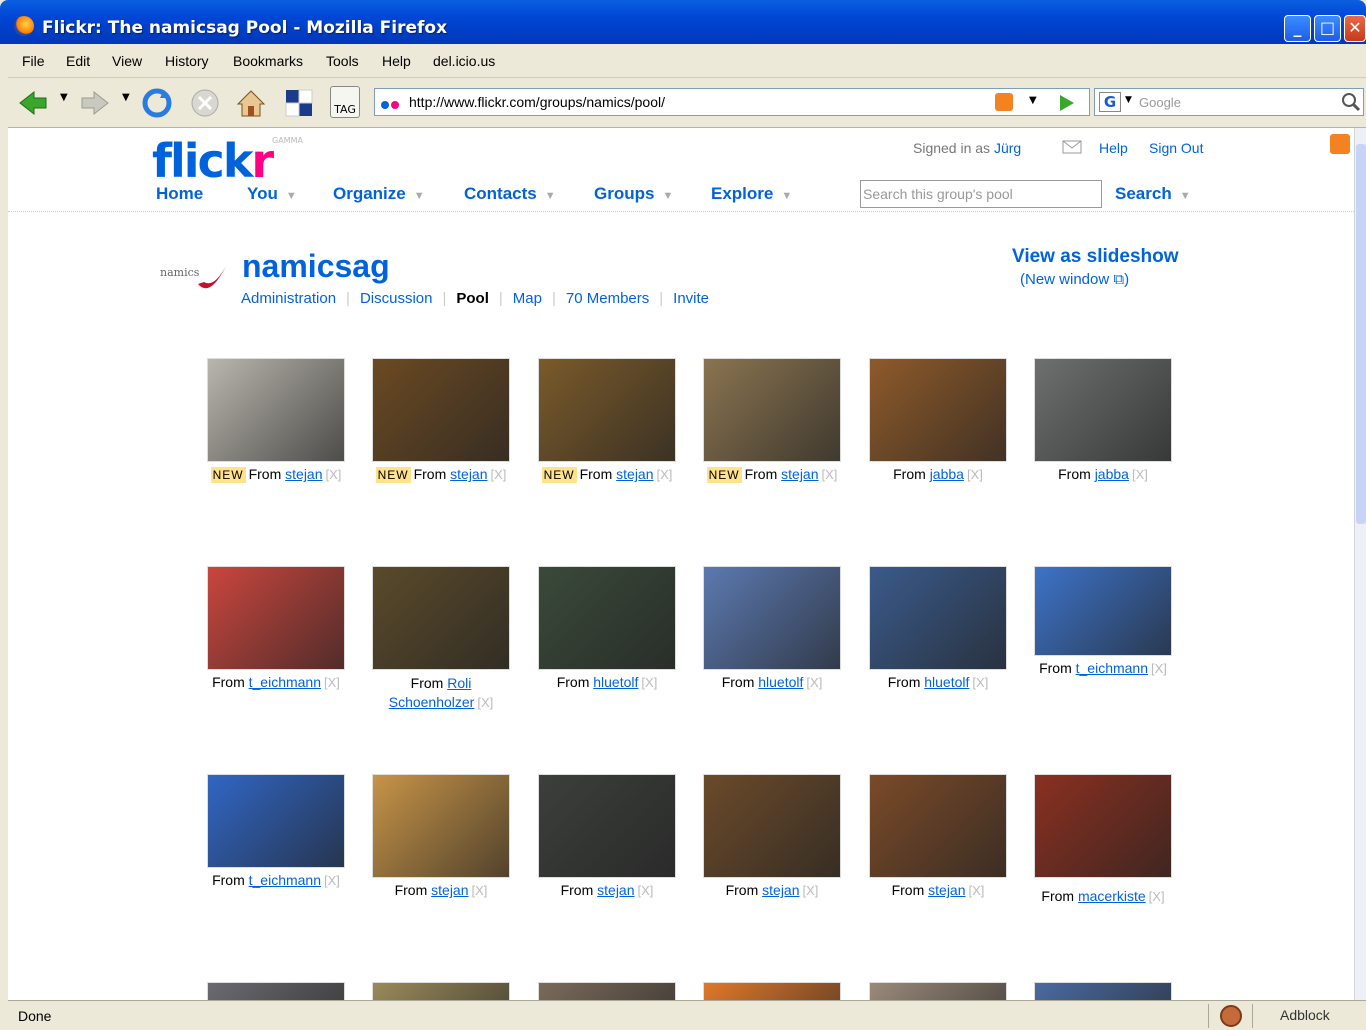 The width and height of the screenshot is (1366, 1030). What do you see at coordinates (1176, 148) in the screenshot?
I see `sign-out-link: Sign Out` at bounding box center [1176, 148].